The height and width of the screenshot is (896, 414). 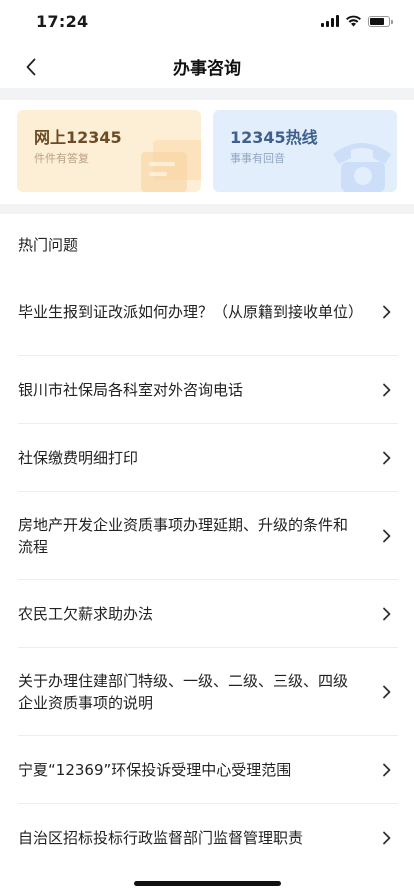 I want to click on question-item: 自治区招标投标行政监督部门监督管理职责, so click(x=207, y=838).